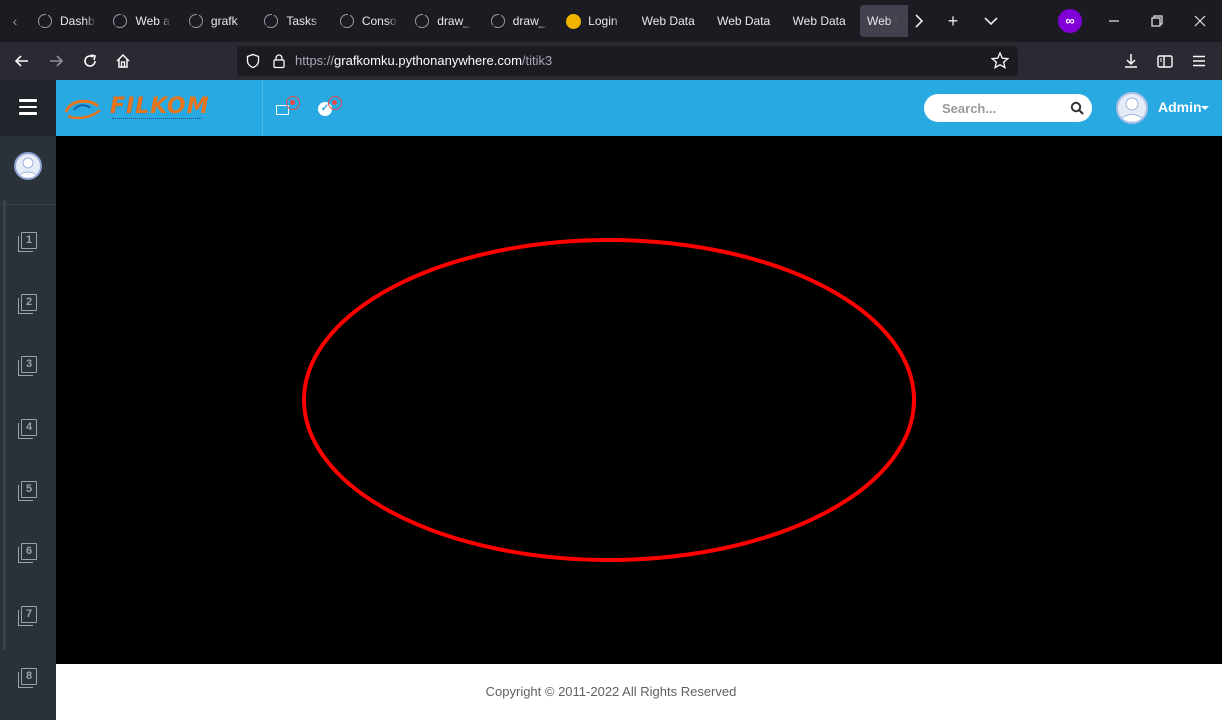 Image resolution: width=1222 pixels, height=720 pixels. I want to click on minimize-icon, so click(1114, 21).